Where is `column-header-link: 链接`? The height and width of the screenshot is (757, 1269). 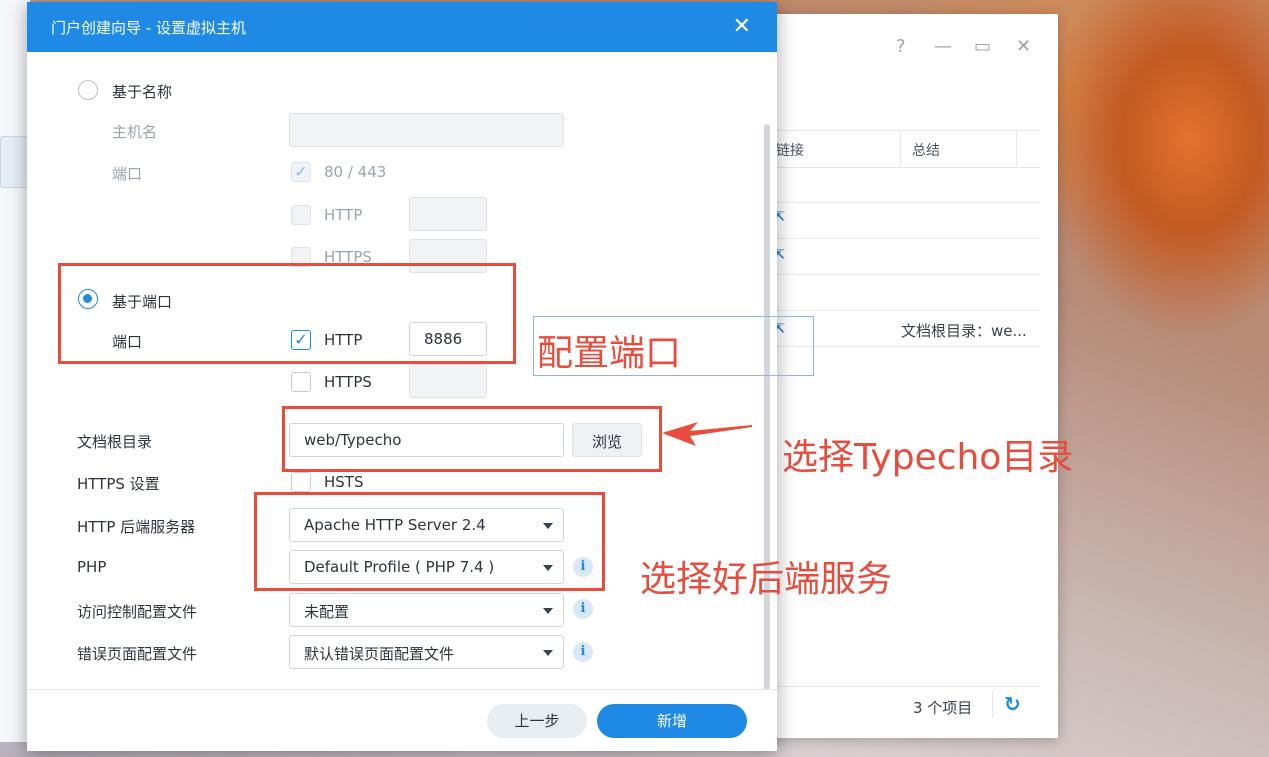
column-header-link: 链接 is located at coordinates (790, 150).